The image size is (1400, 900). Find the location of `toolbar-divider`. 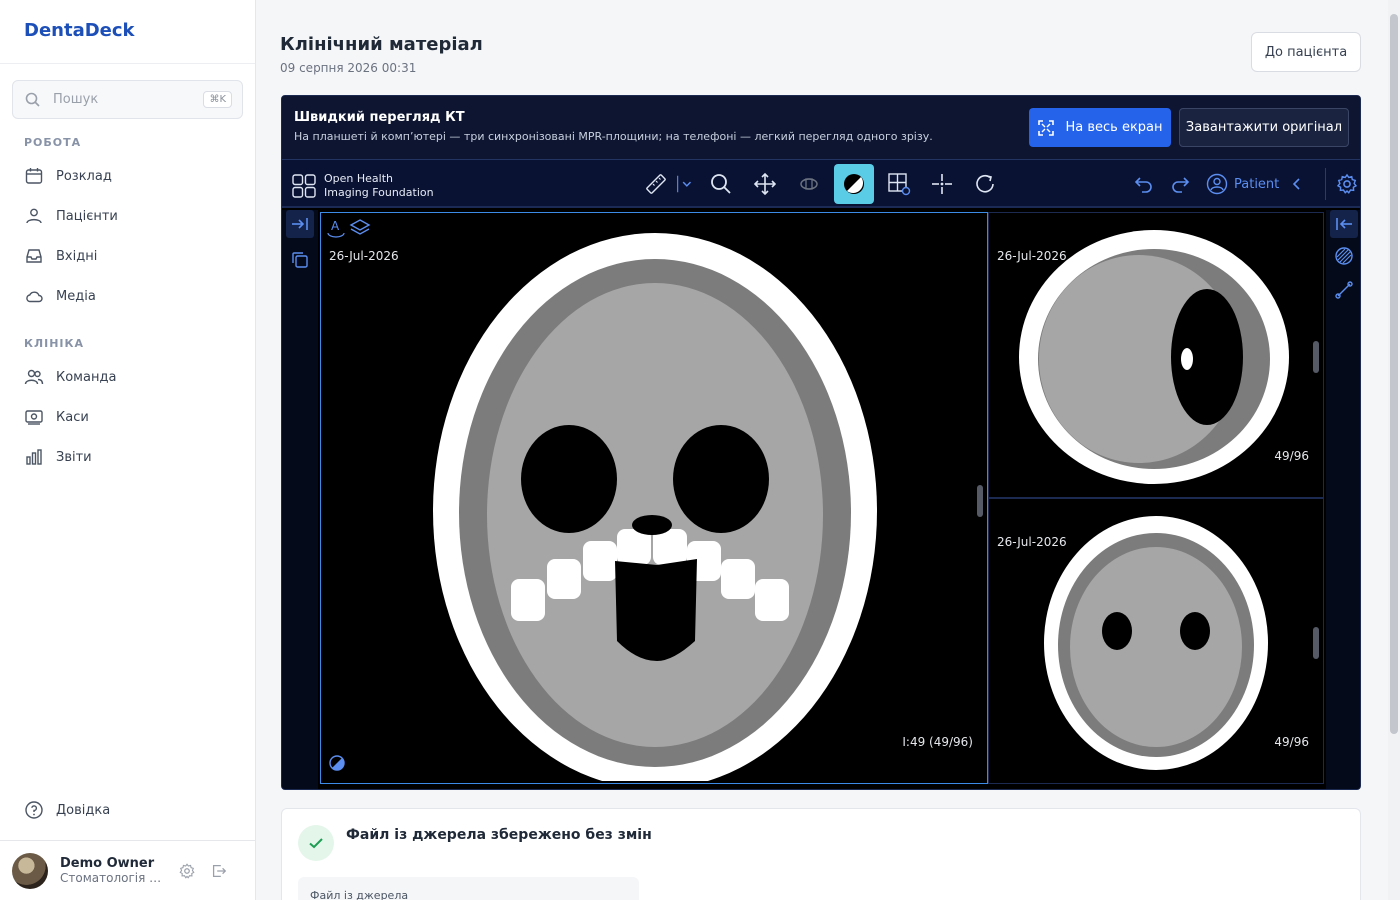

toolbar-divider is located at coordinates (1326, 184).